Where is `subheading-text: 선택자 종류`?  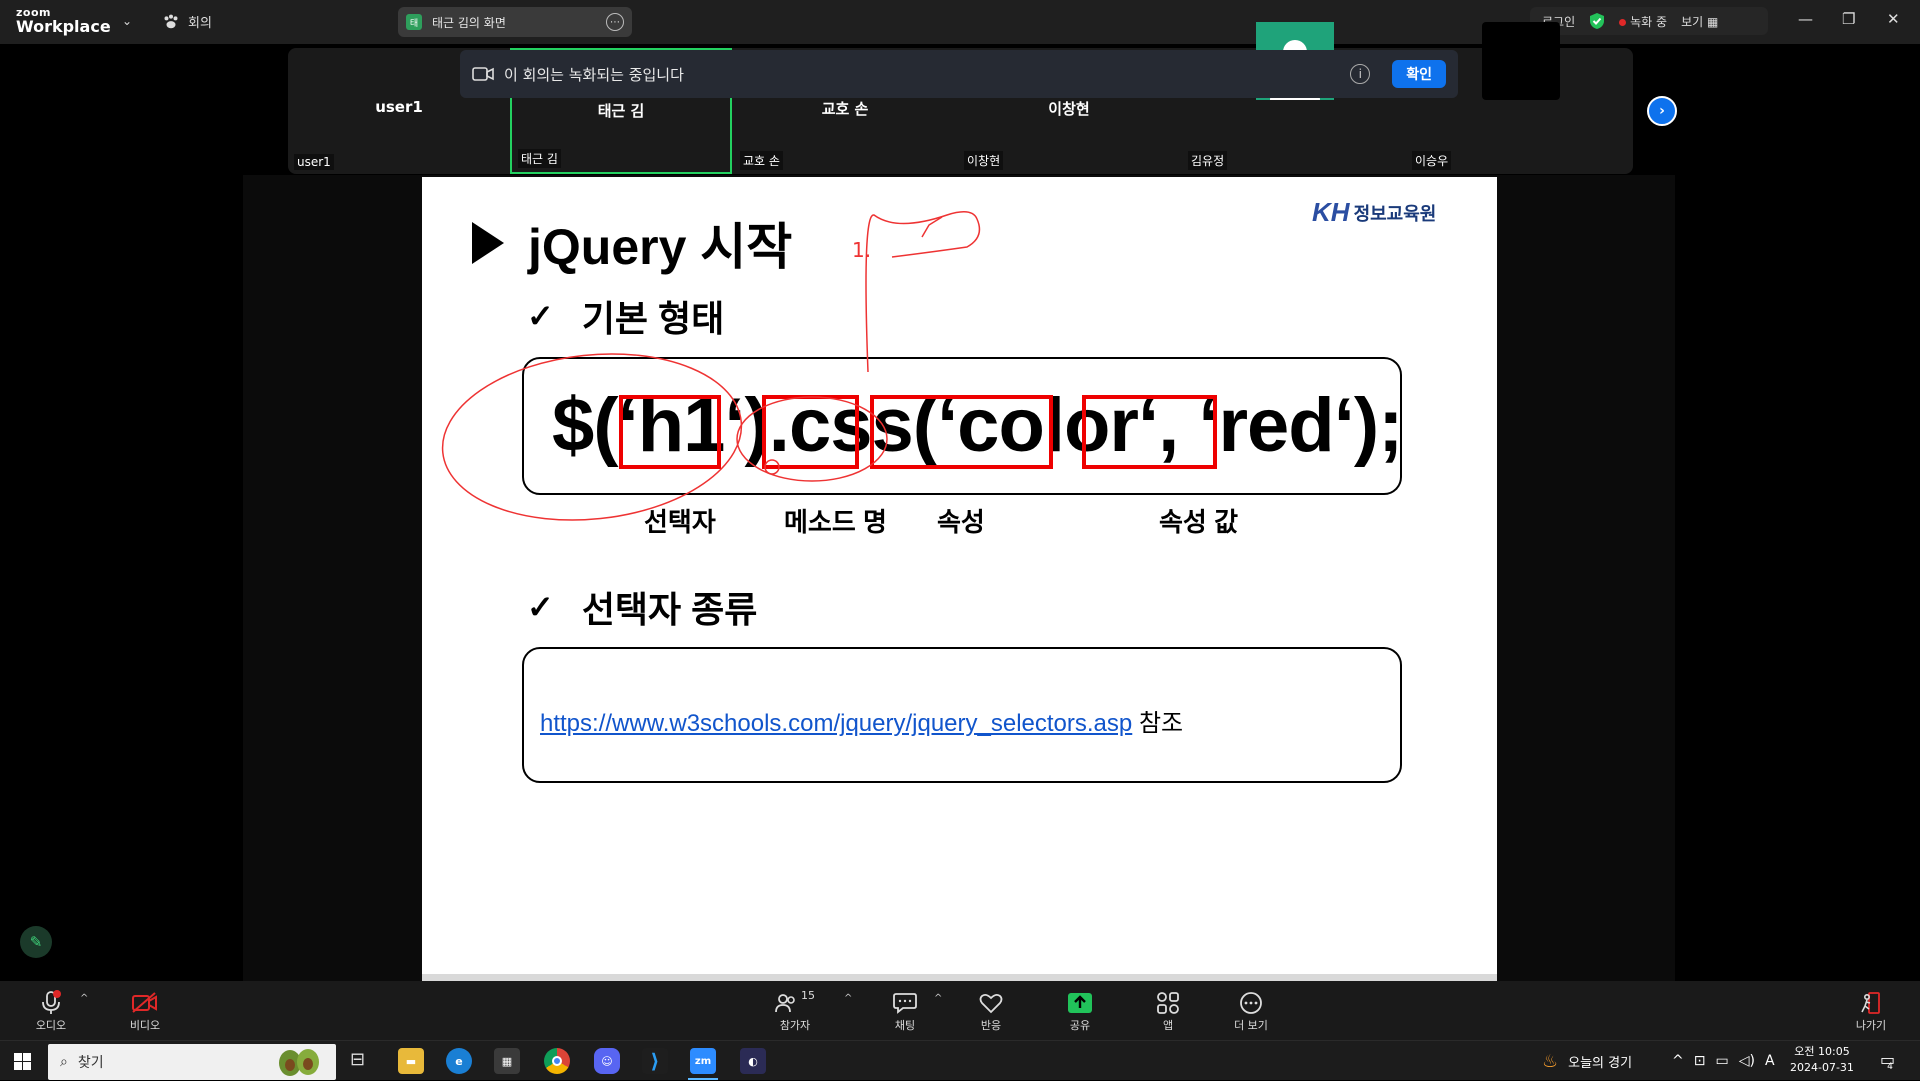 subheading-text: 선택자 종류 is located at coordinates (669, 609).